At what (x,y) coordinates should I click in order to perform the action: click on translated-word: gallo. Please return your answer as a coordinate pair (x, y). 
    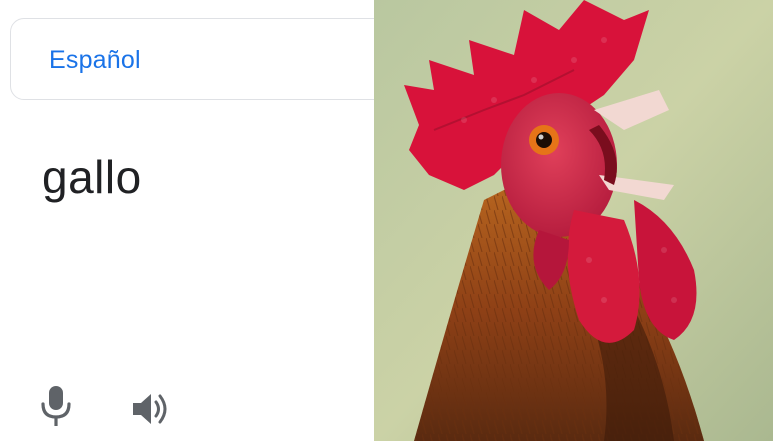
    Looking at the image, I should click on (92, 177).